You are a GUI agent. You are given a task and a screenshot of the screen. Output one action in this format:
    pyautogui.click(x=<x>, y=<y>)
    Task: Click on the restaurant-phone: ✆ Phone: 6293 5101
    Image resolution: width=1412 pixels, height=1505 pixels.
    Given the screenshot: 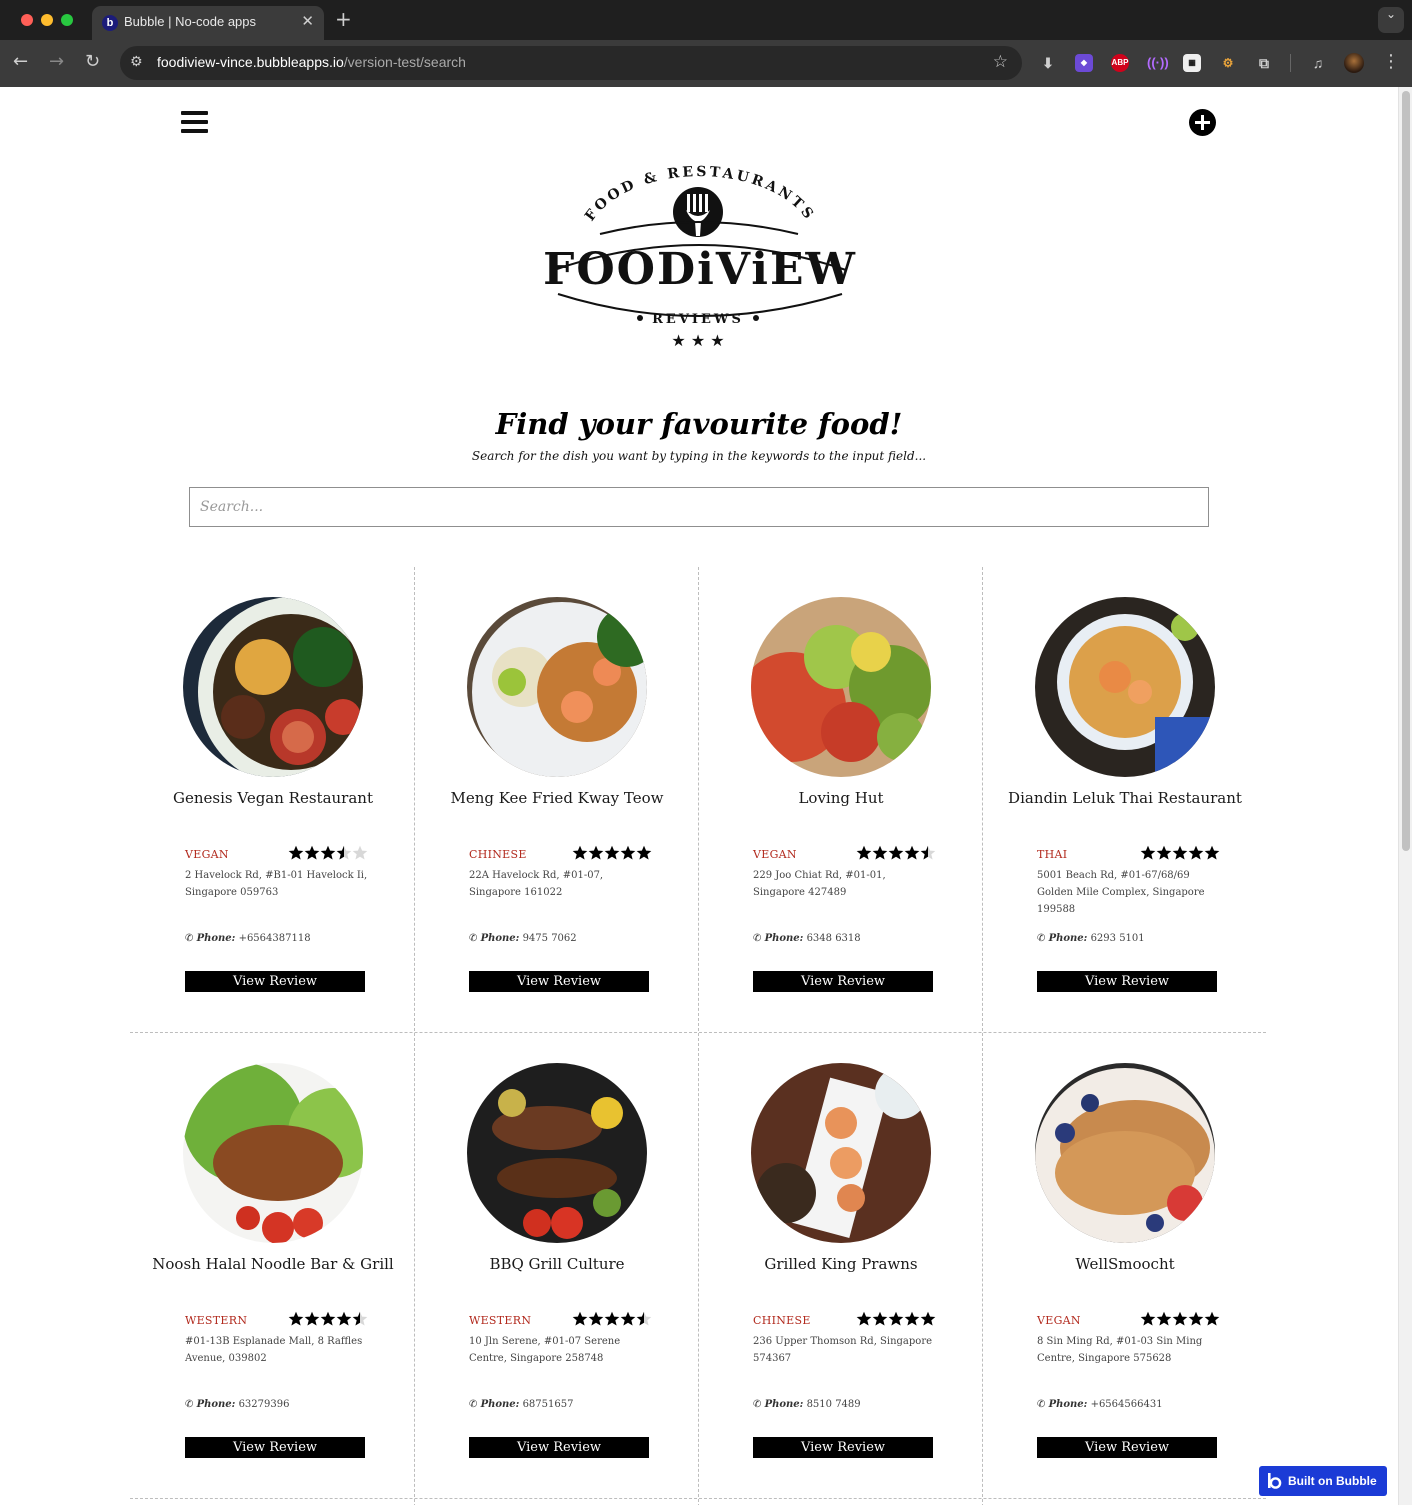 What is the action you would take?
    pyautogui.click(x=1091, y=938)
    